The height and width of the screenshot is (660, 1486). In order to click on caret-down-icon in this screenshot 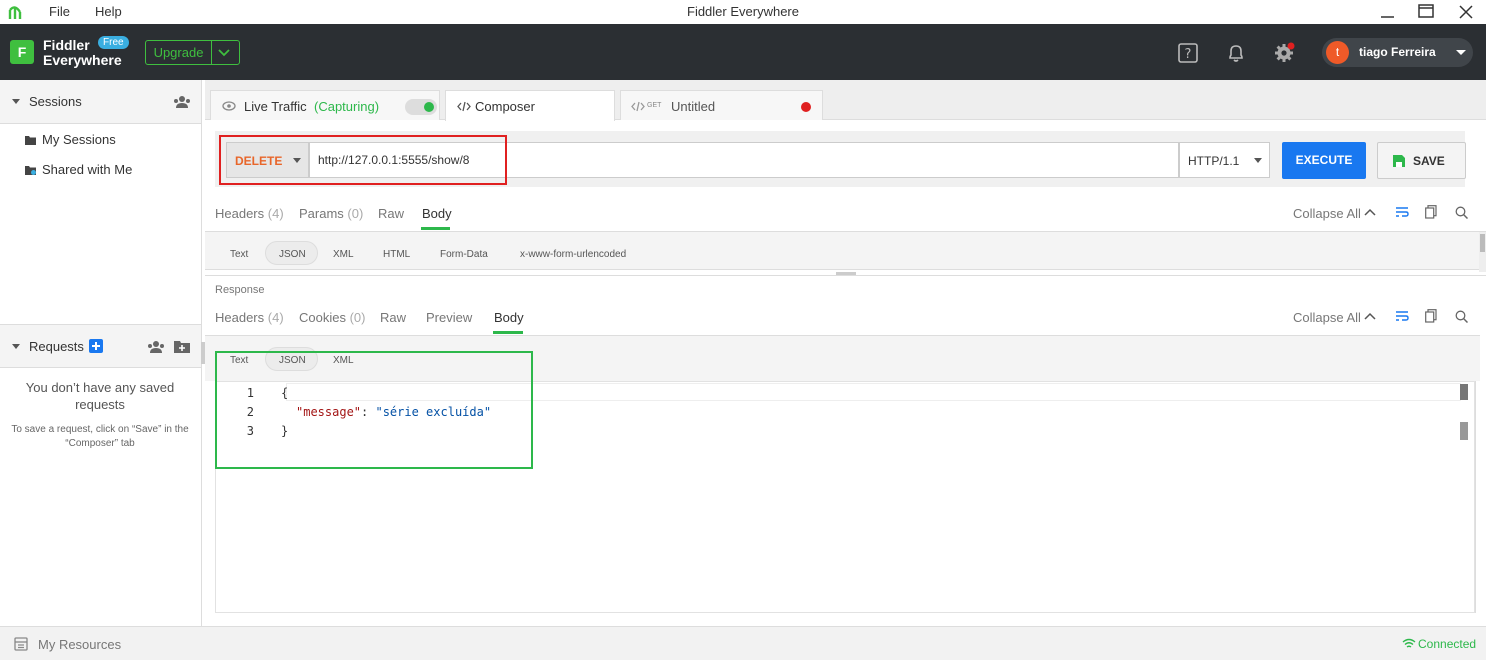, I will do `click(1461, 52)`.